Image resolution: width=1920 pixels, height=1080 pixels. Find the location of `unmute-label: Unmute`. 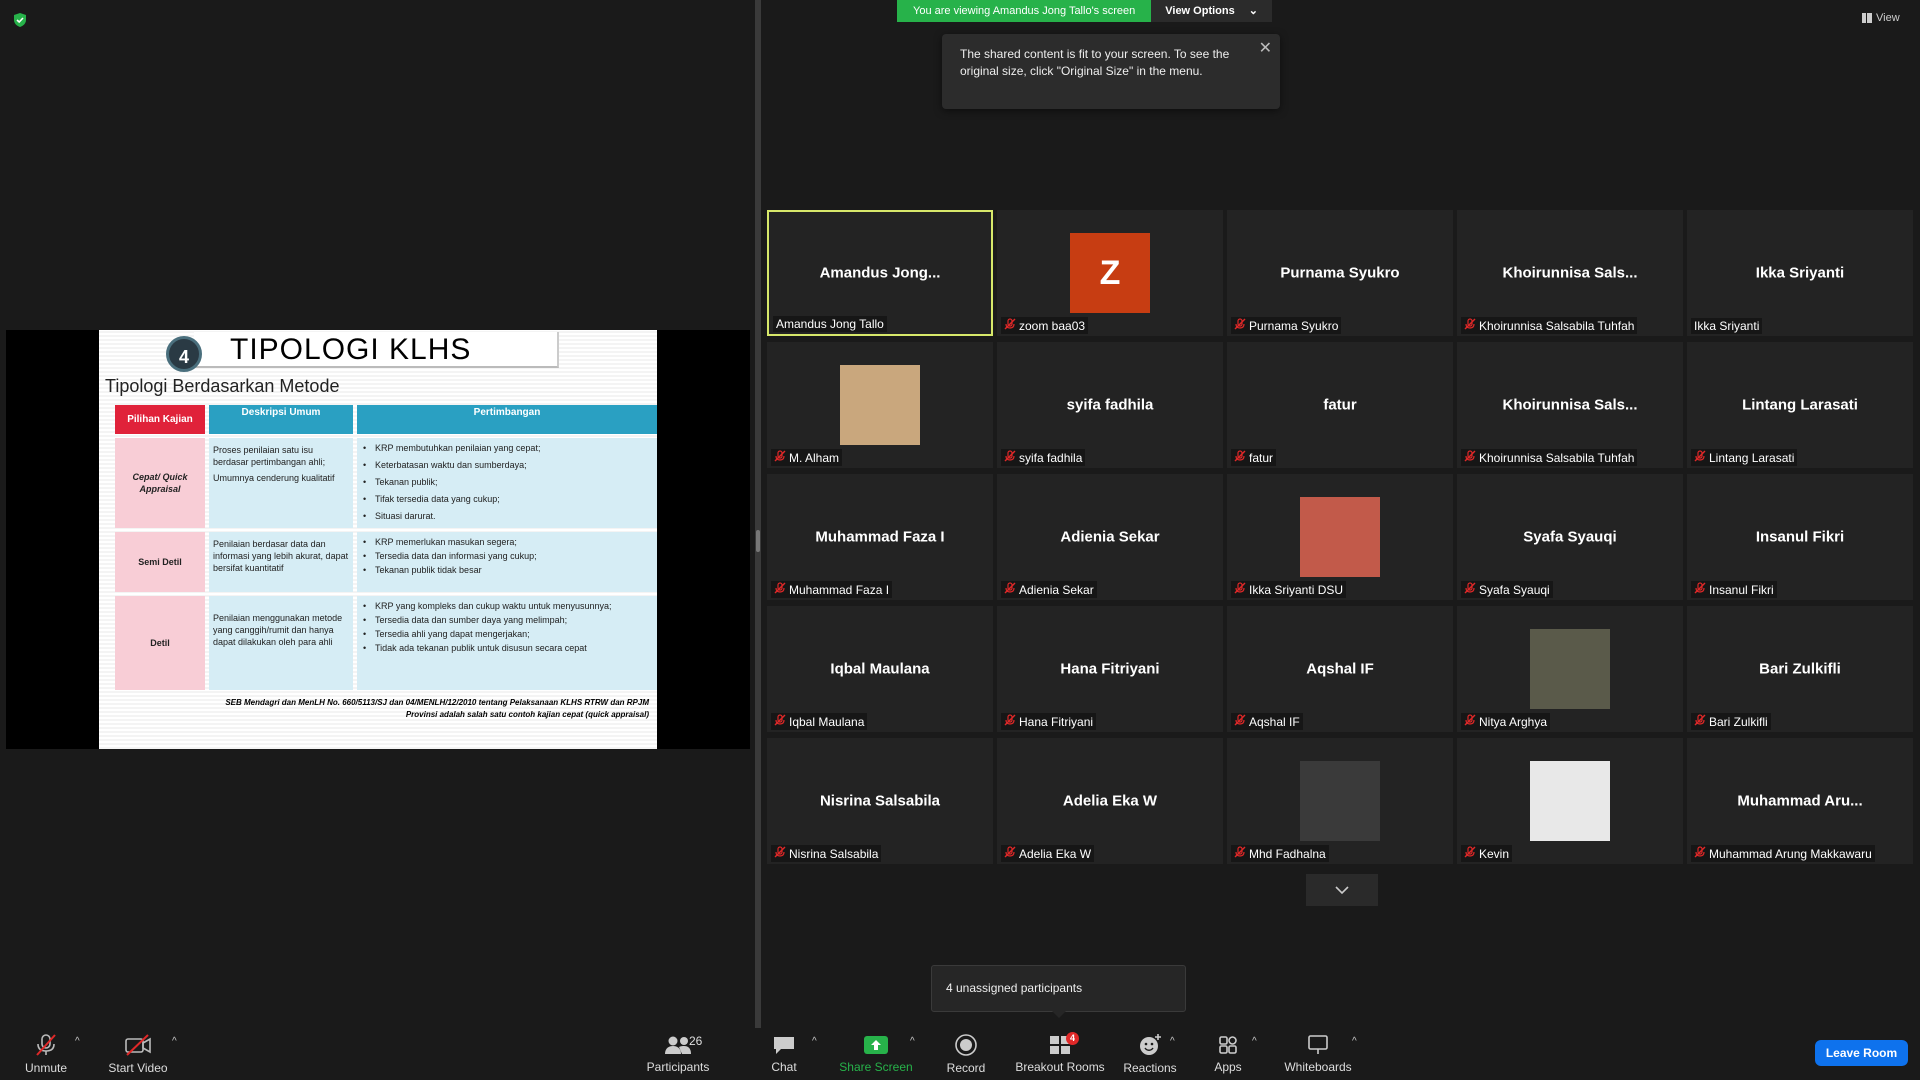

unmute-label: Unmute is located at coordinates (46, 1068).